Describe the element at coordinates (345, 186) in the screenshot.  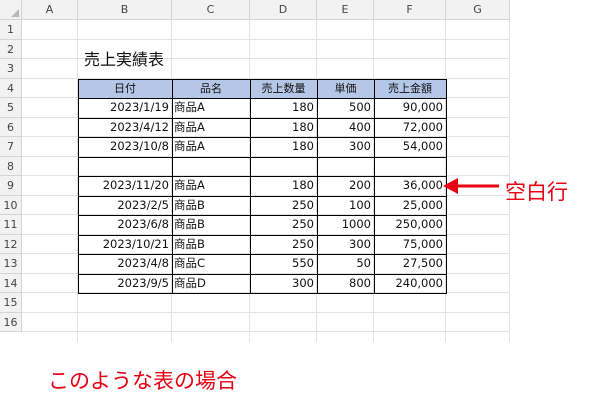
I see `table-cell: 200` at that location.